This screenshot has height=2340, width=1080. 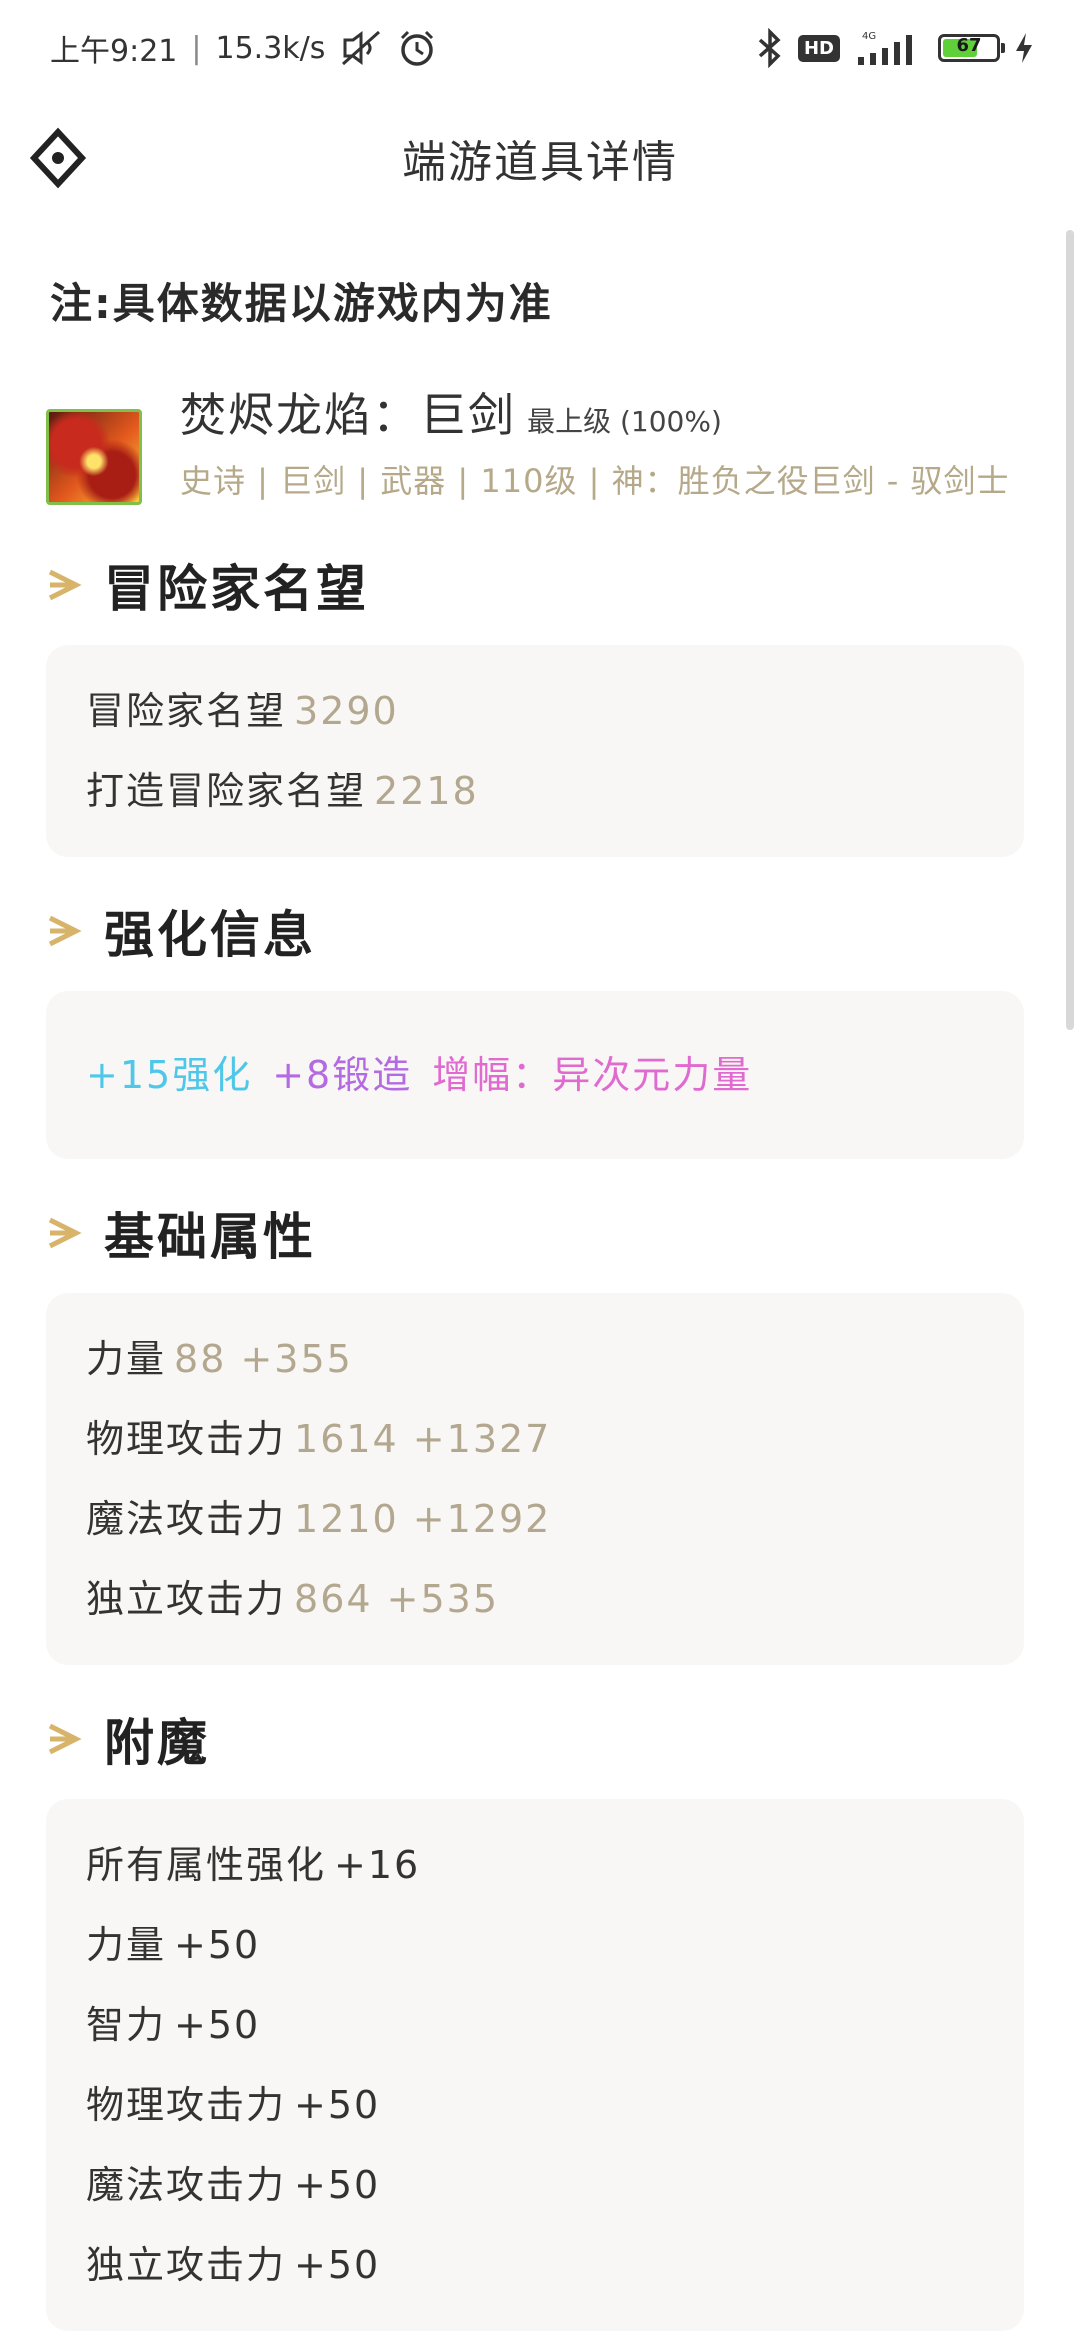 What do you see at coordinates (535, 2185) in the screenshot?
I see `enchant-row: 魔法攻击力 +50` at bounding box center [535, 2185].